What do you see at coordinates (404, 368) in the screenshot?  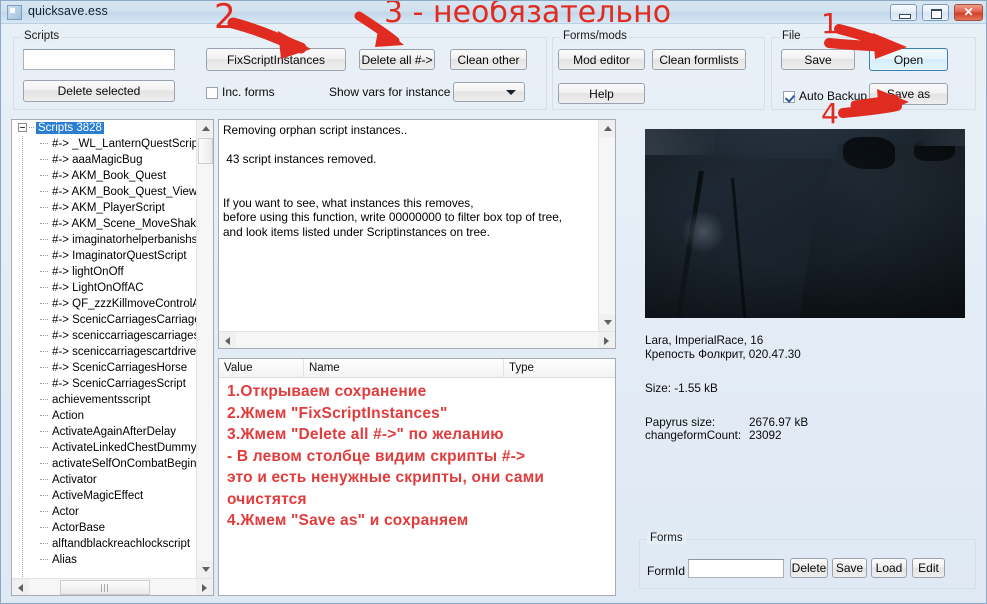 I see `column-header-name: Name` at bounding box center [404, 368].